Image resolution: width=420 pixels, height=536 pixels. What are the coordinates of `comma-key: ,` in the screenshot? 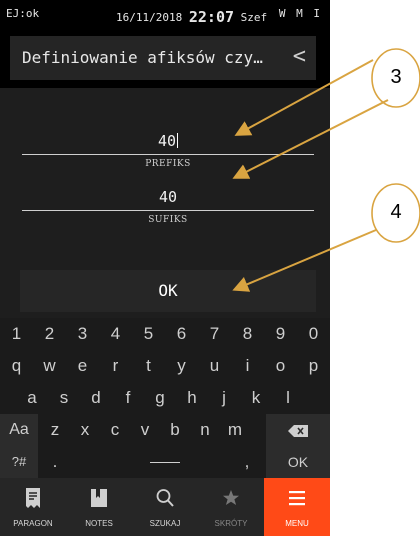 It's located at (247, 462).